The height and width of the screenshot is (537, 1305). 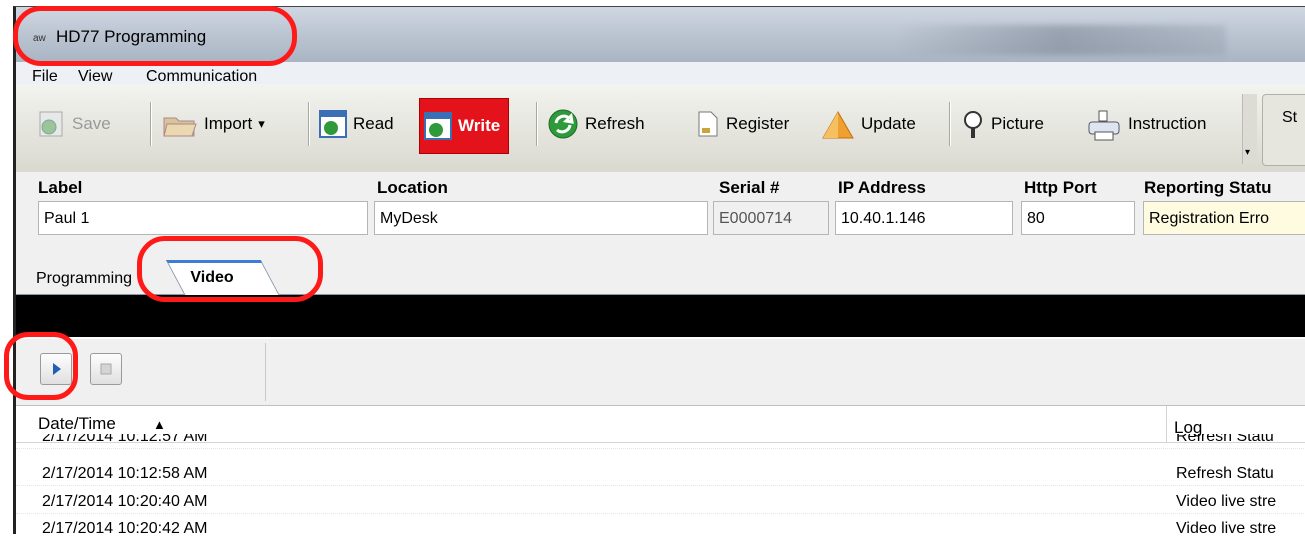 What do you see at coordinates (1248, 152) in the screenshot?
I see `overflow-chevron-icon: ▾` at bounding box center [1248, 152].